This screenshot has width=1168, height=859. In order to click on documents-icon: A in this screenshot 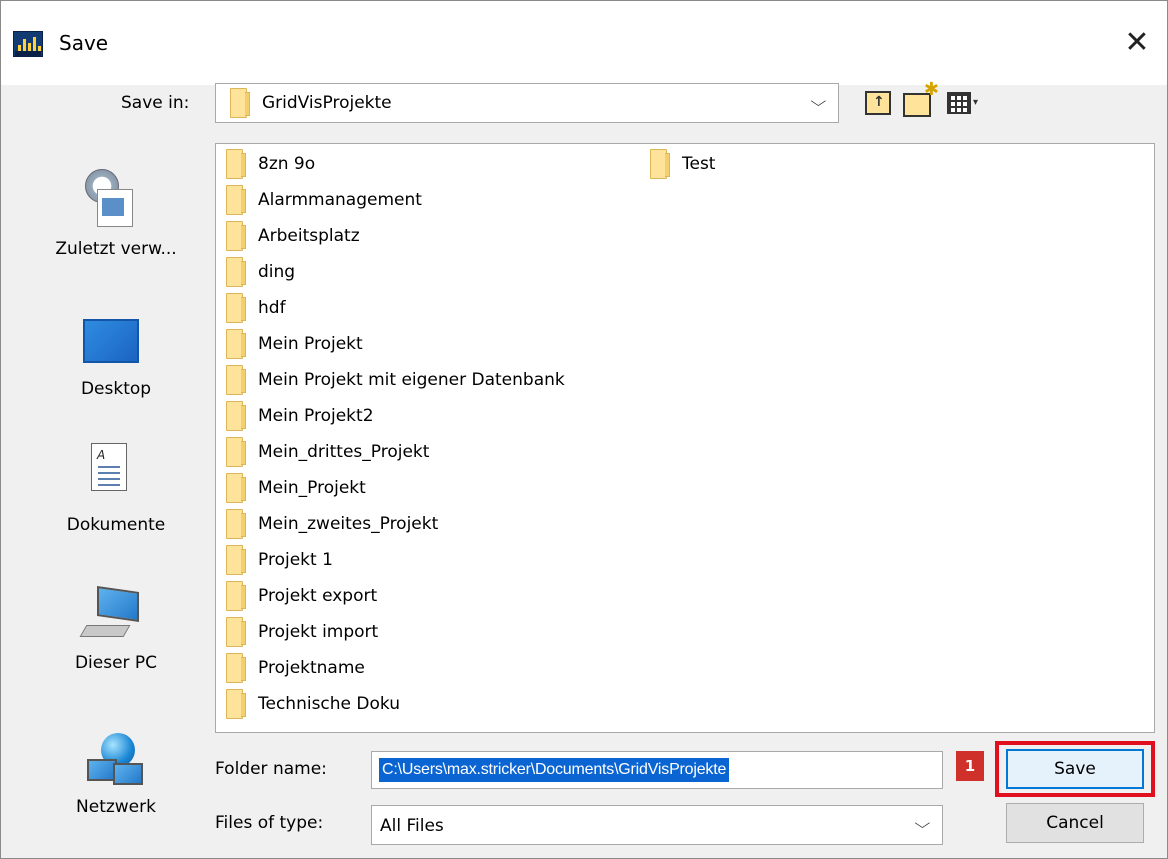, I will do `click(109, 467)`.